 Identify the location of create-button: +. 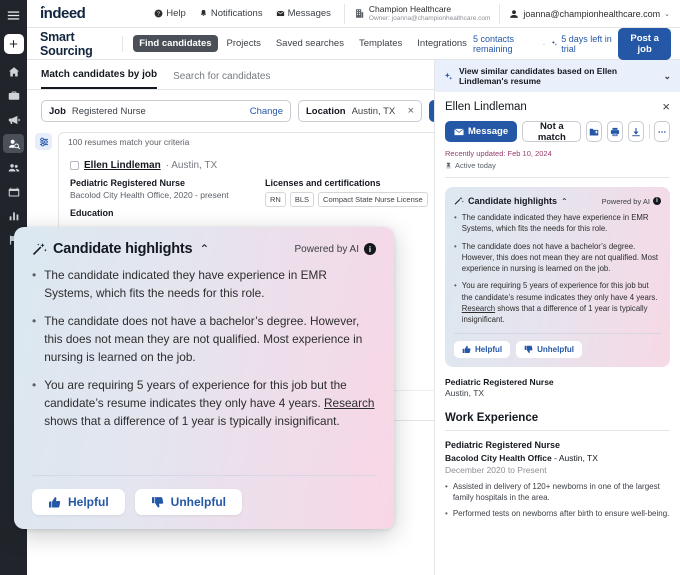
(13, 44).